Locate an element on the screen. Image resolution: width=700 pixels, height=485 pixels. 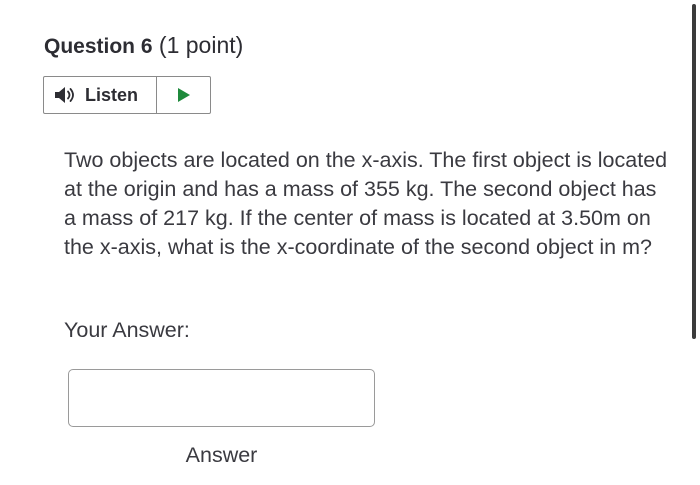
question-number: Question 6 is located at coordinates (98, 46).